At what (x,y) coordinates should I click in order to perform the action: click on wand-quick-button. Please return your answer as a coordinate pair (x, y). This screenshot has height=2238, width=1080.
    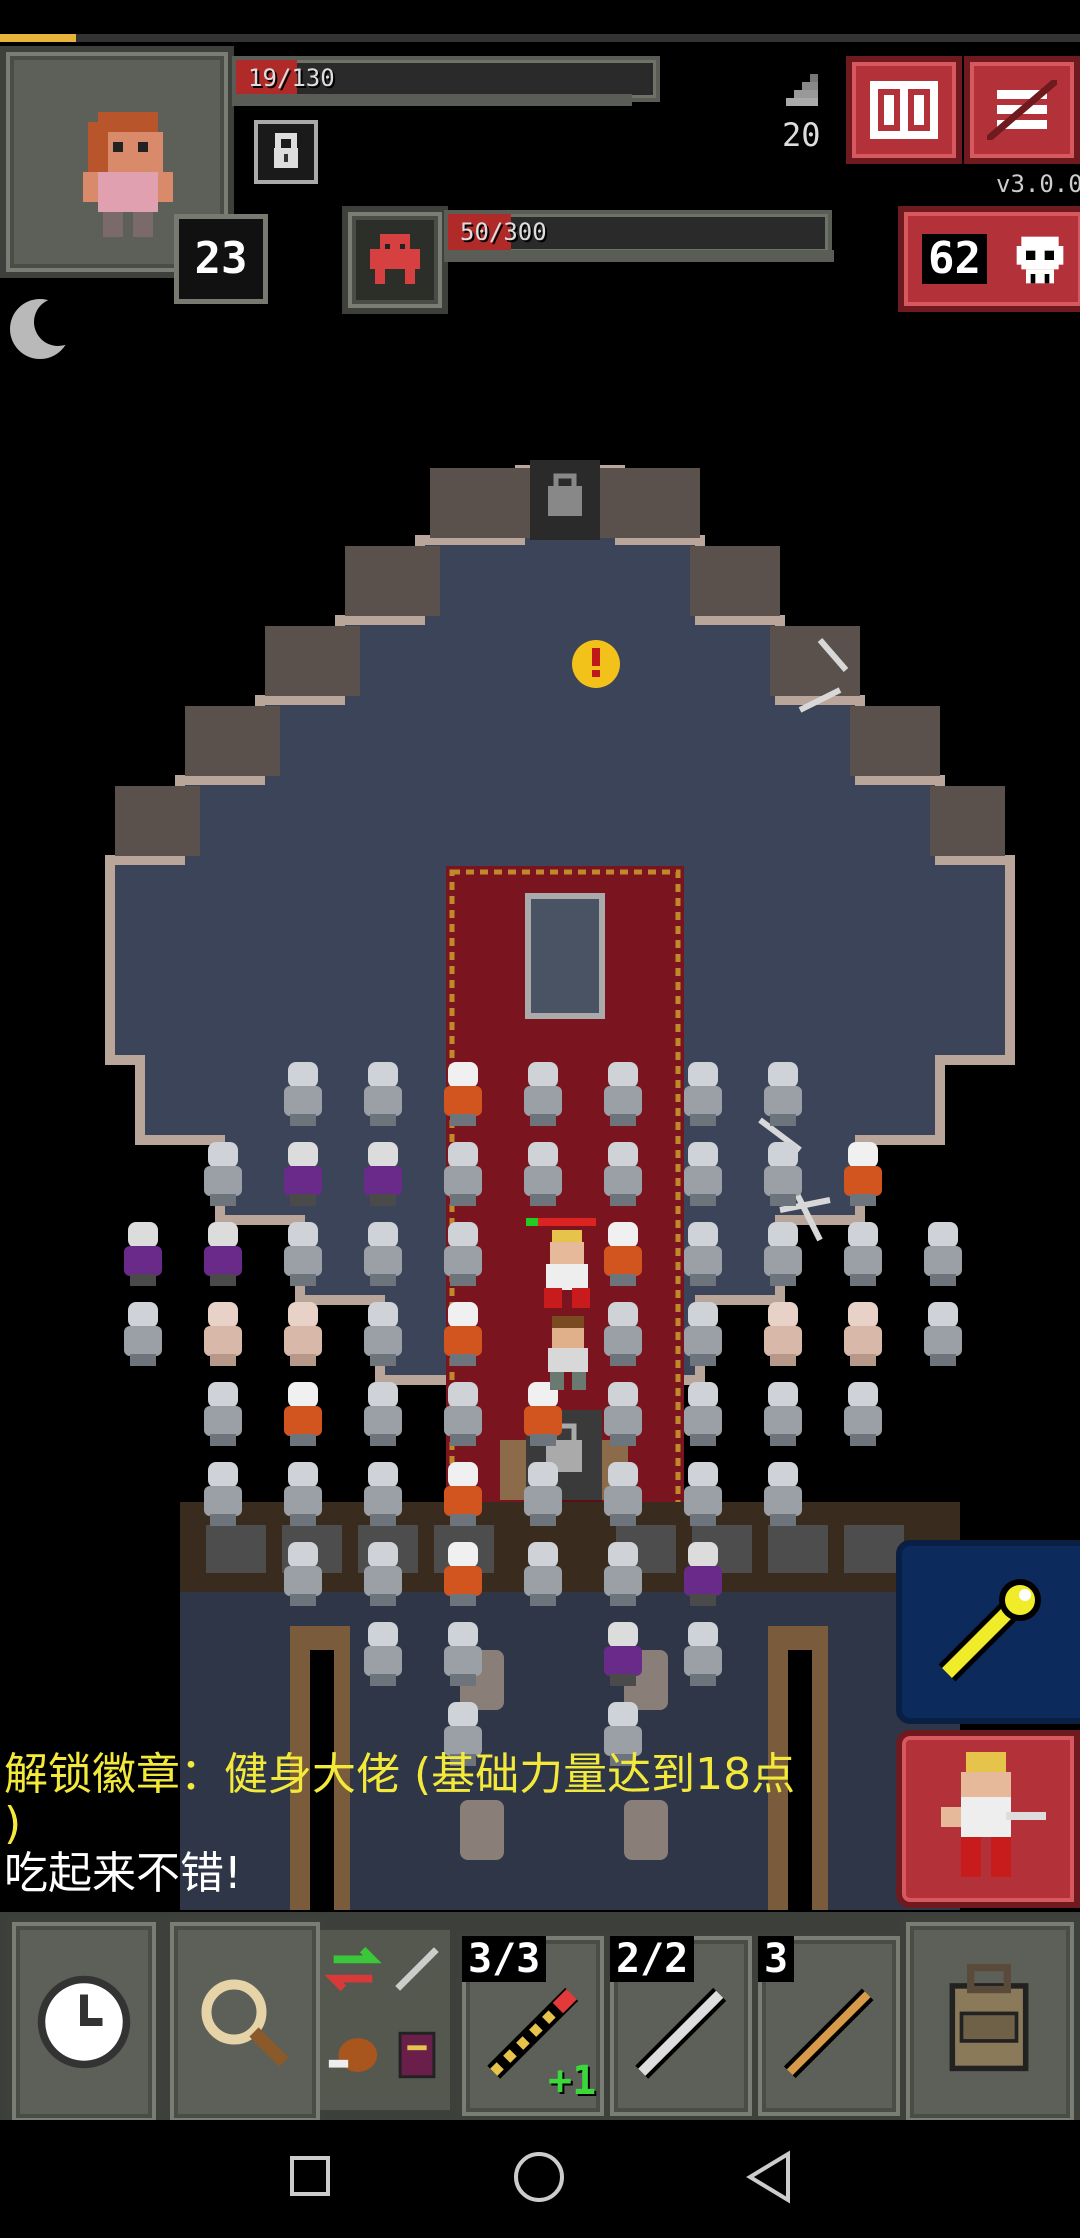
    Looking at the image, I should click on (988, 1632).